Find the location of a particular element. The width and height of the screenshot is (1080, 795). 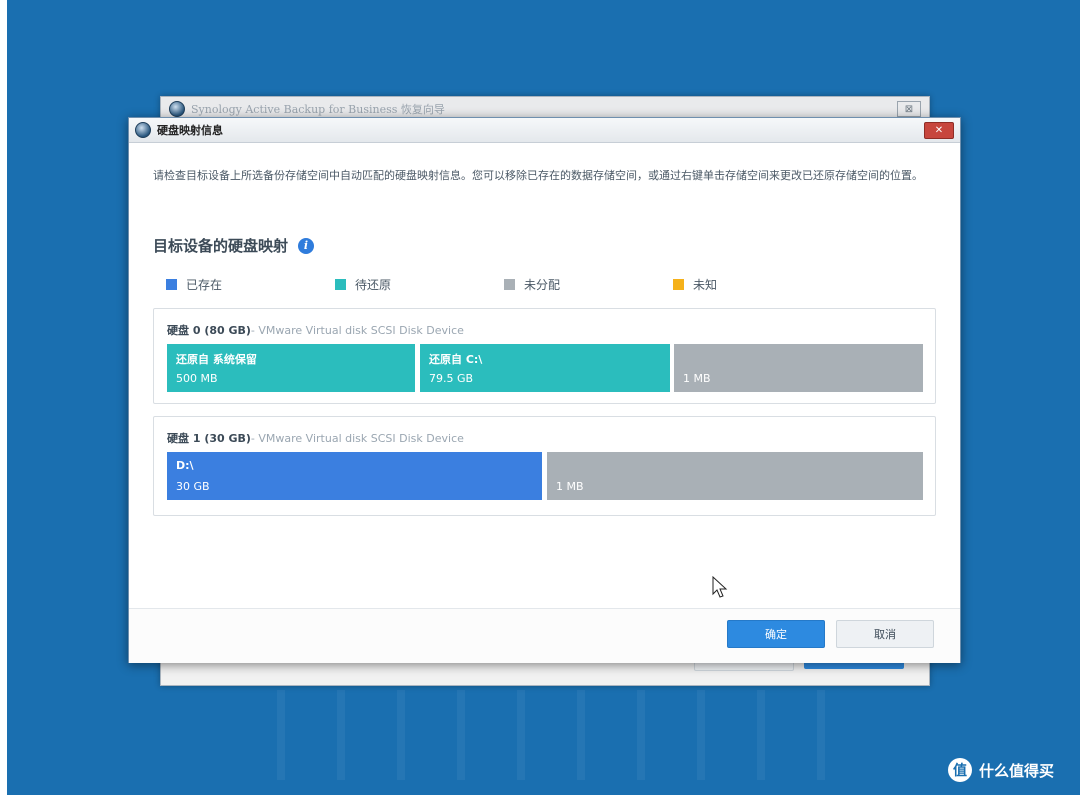

cancel-button: 取消 is located at coordinates (885, 634).